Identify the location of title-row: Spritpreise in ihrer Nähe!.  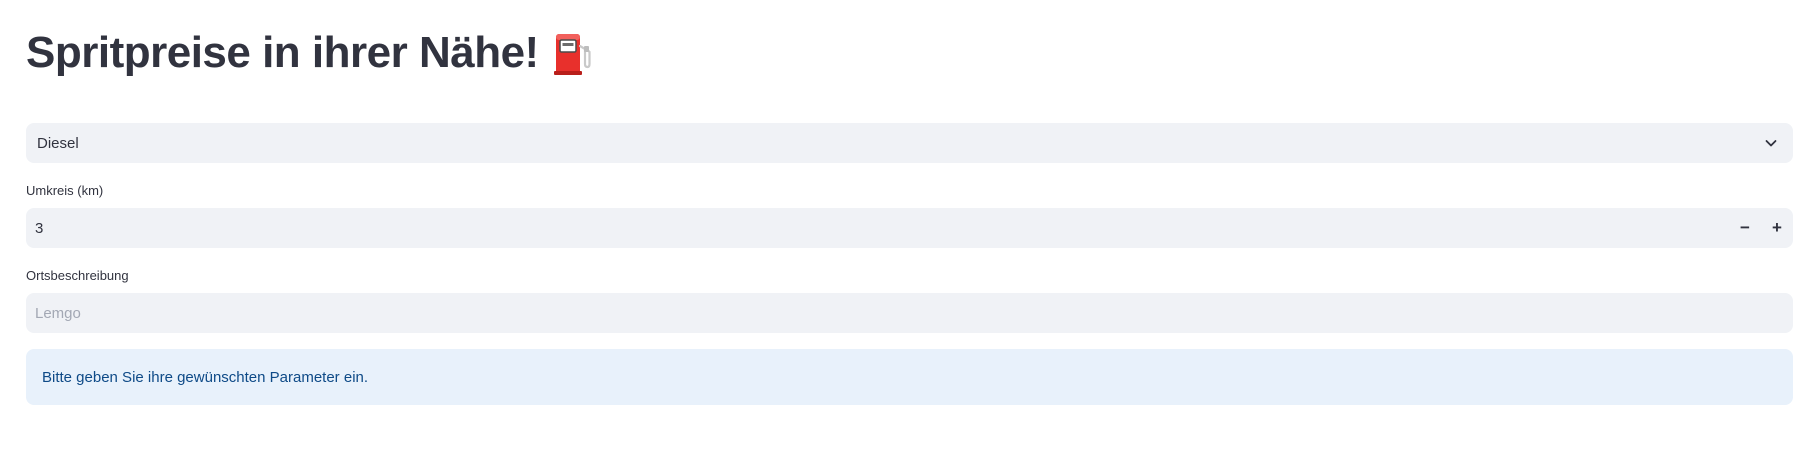
(308, 53).